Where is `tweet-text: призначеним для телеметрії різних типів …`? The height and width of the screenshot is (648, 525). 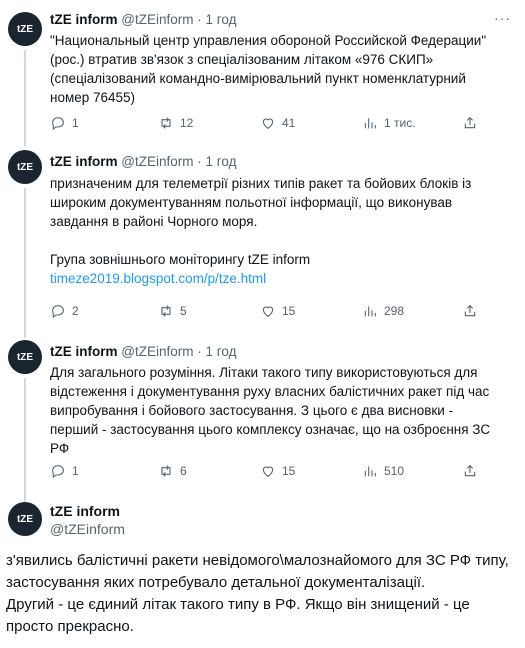
tweet-text: призначеним для телеметрії різних типів … is located at coordinates (261, 231).